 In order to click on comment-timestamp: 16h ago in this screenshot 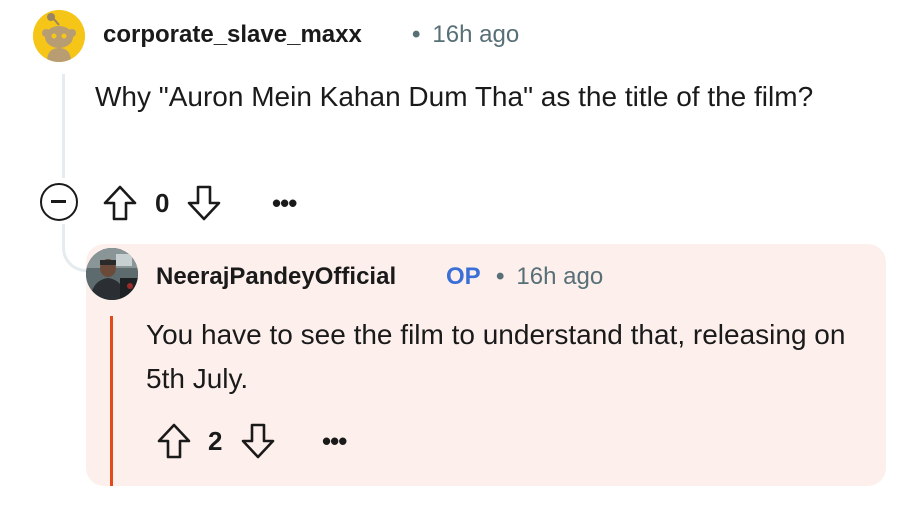, I will do `click(475, 34)`.